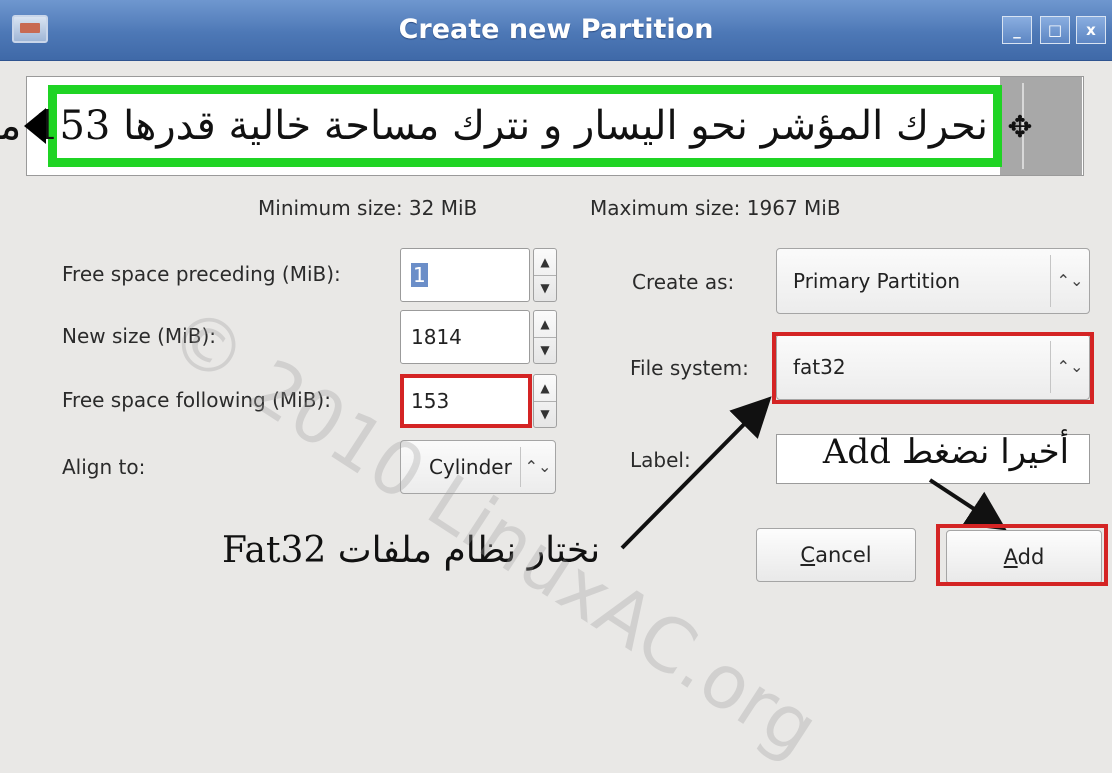 This screenshot has height=773, width=1112. What do you see at coordinates (813, 473) in the screenshot?
I see `annotation-arrows` at bounding box center [813, 473].